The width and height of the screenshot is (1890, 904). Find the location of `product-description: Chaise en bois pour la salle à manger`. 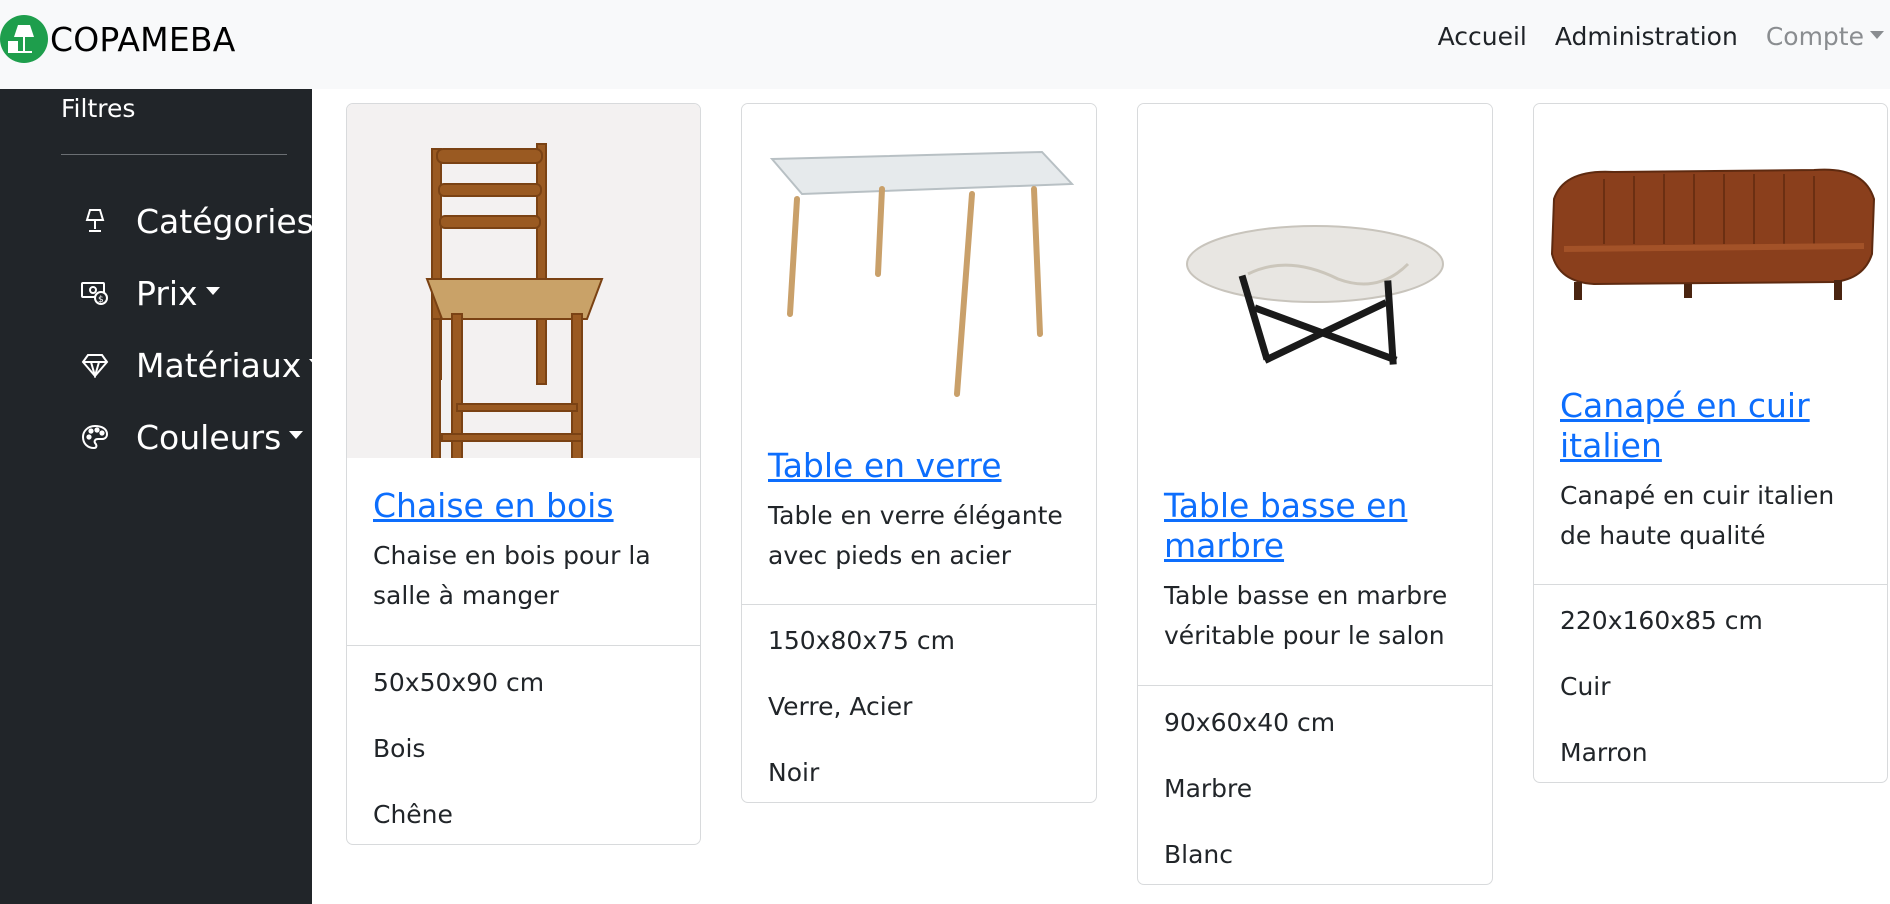

product-description: Chaise en bois pour la salle à manger is located at coordinates (512, 575).